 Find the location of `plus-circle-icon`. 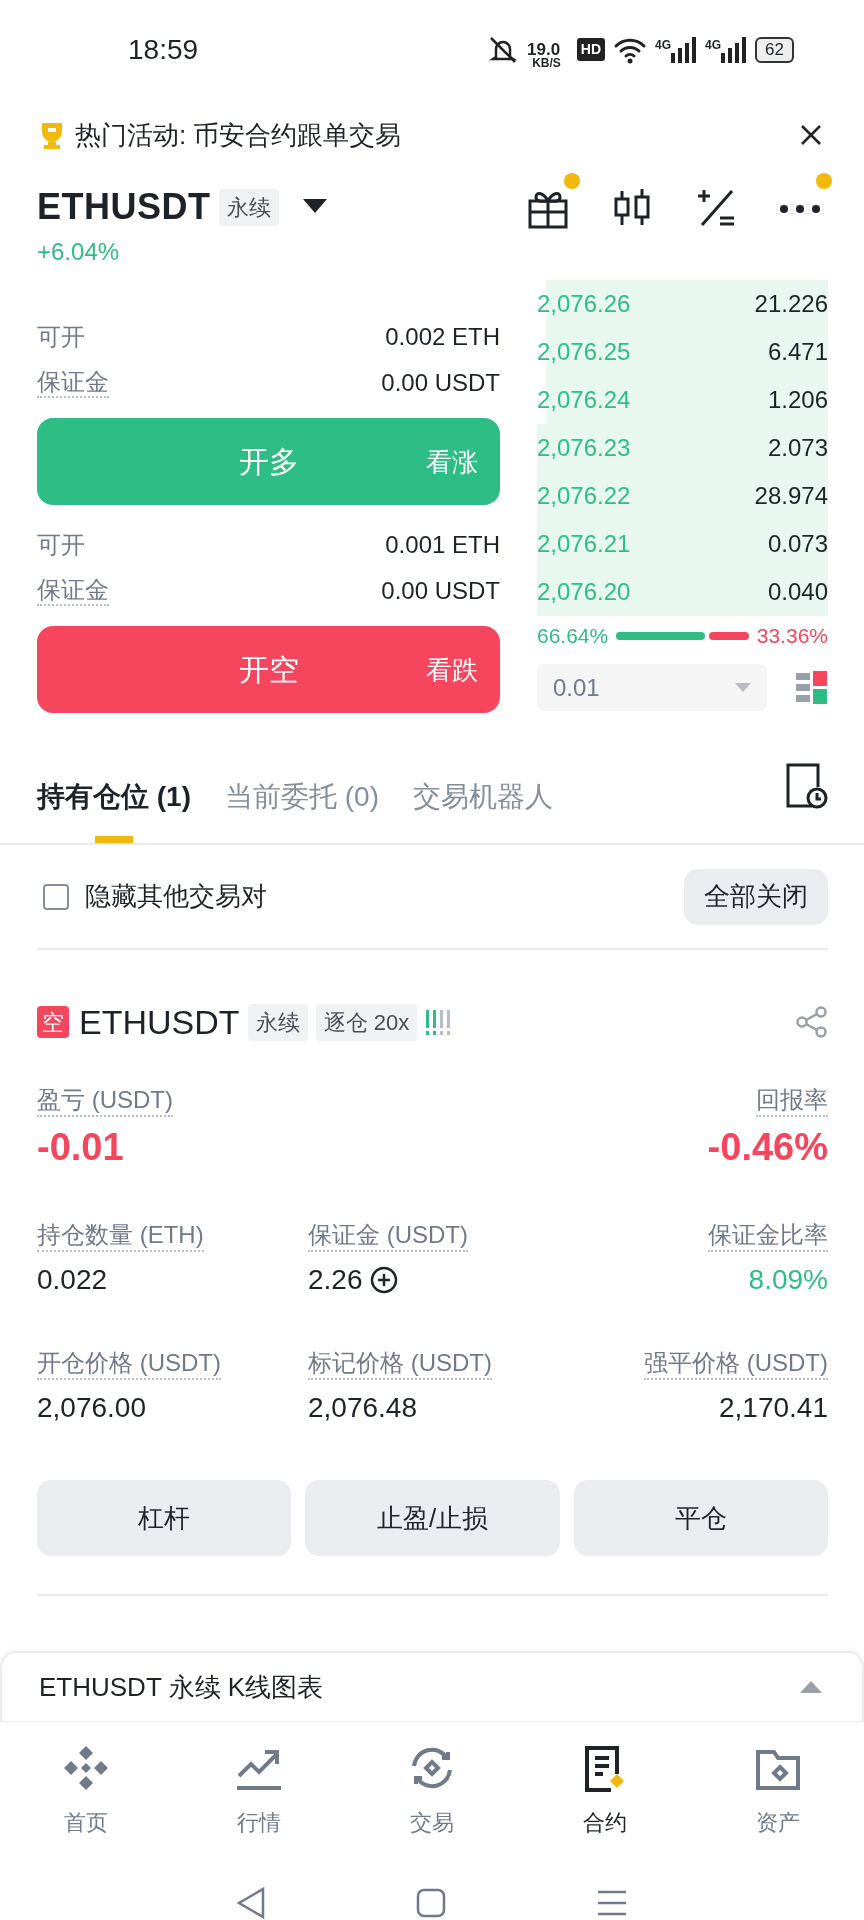

plus-circle-icon is located at coordinates (383, 1280).